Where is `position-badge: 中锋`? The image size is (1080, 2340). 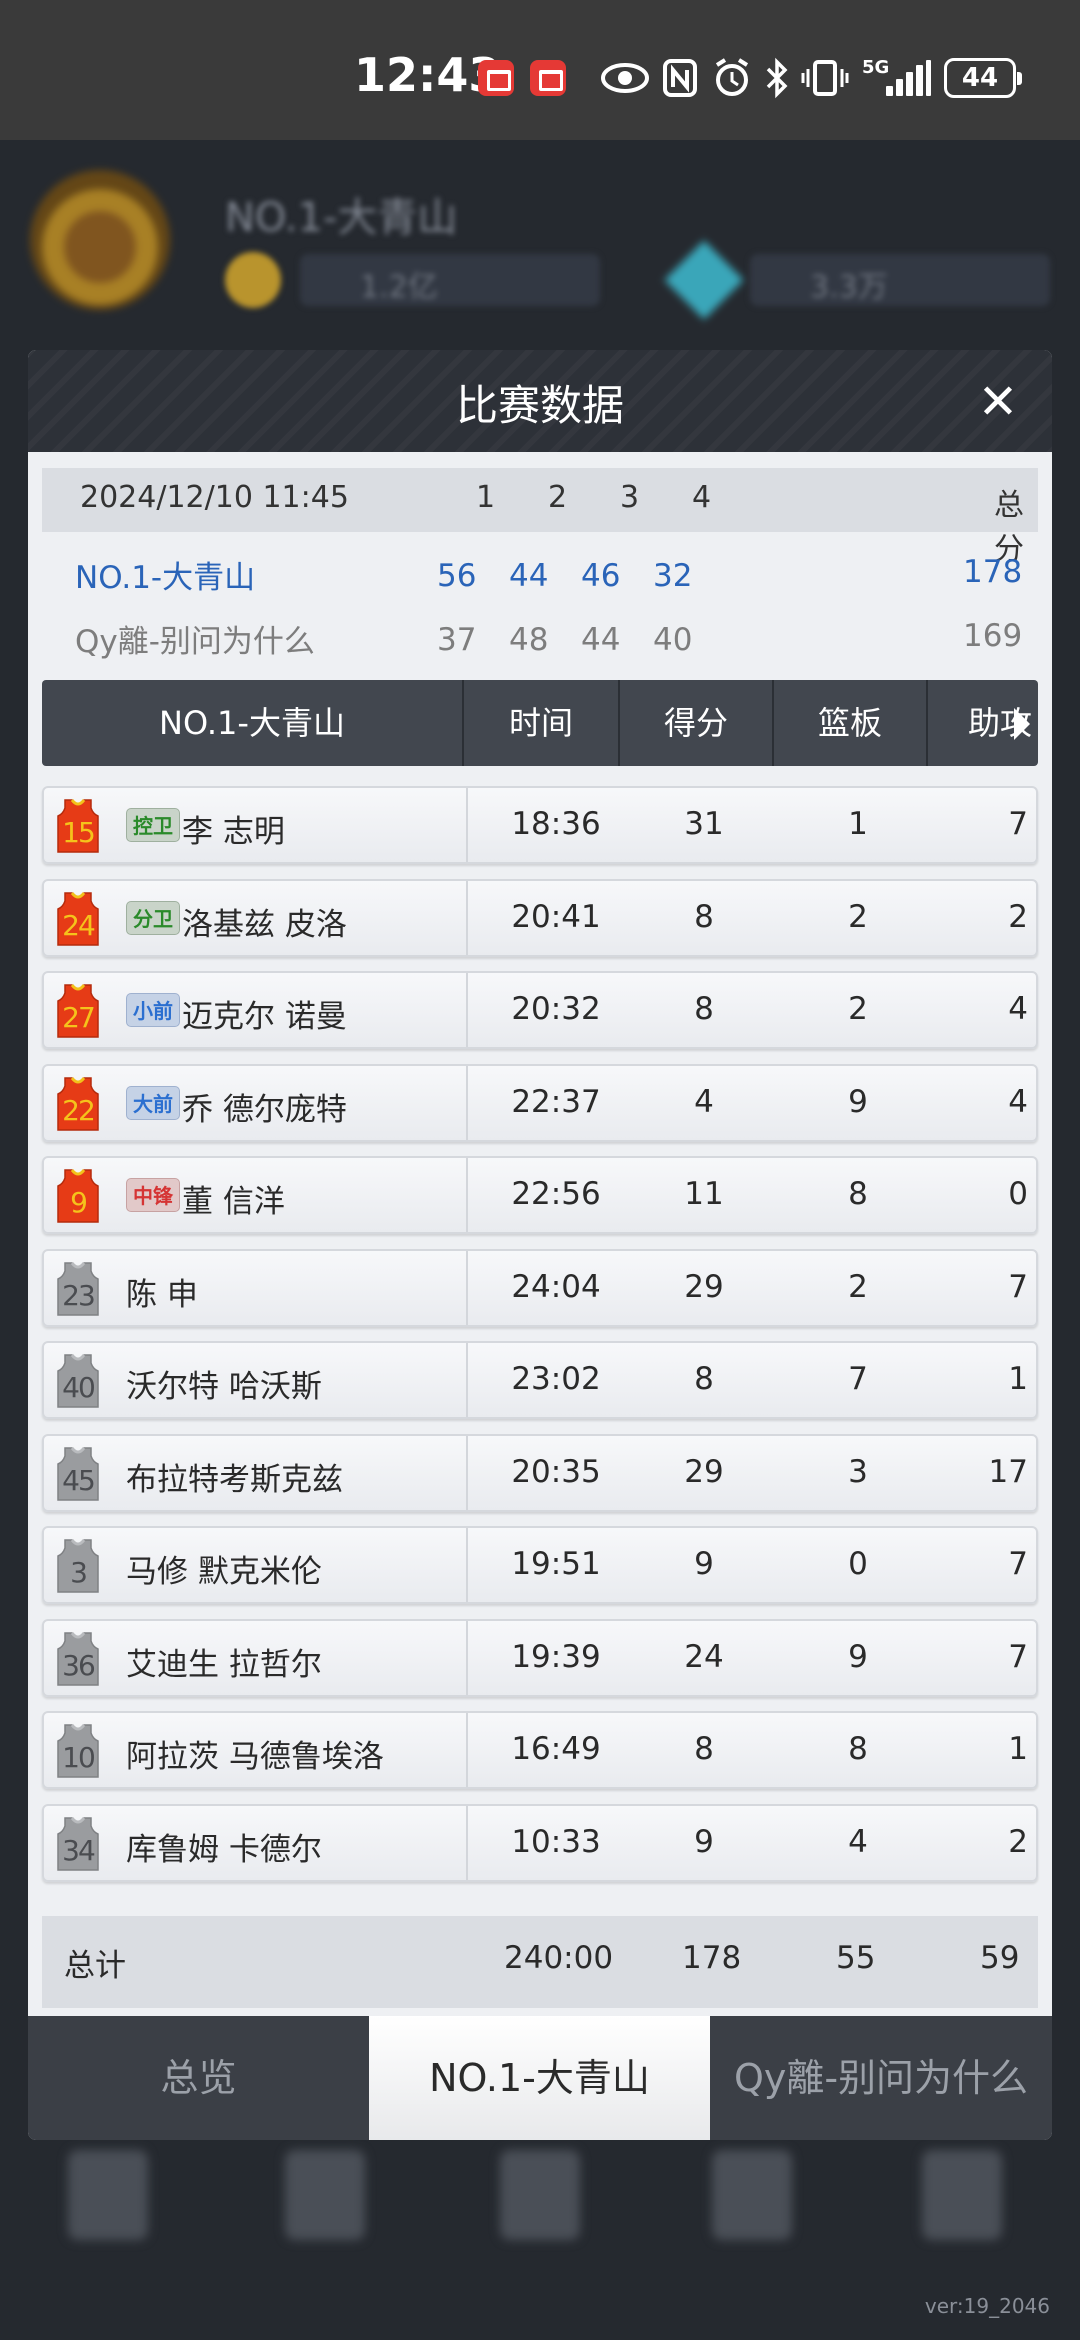
position-badge: 中锋 is located at coordinates (153, 1195).